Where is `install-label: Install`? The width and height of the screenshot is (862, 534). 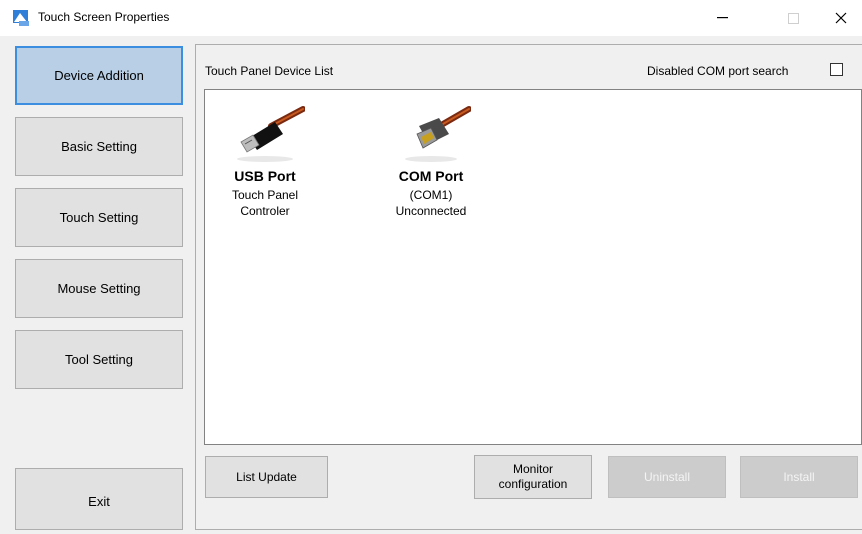
install-label: Install is located at coordinates (799, 476).